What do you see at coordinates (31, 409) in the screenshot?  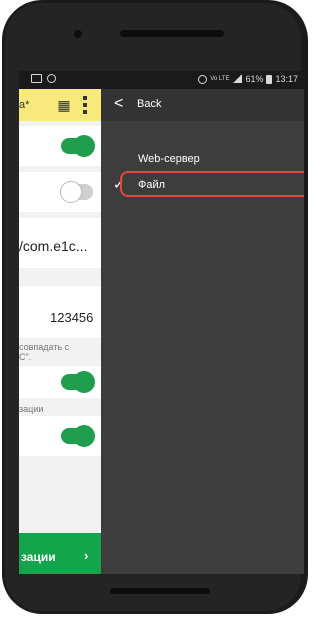 I see `hint-line-3: зации` at bounding box center [31, 409].